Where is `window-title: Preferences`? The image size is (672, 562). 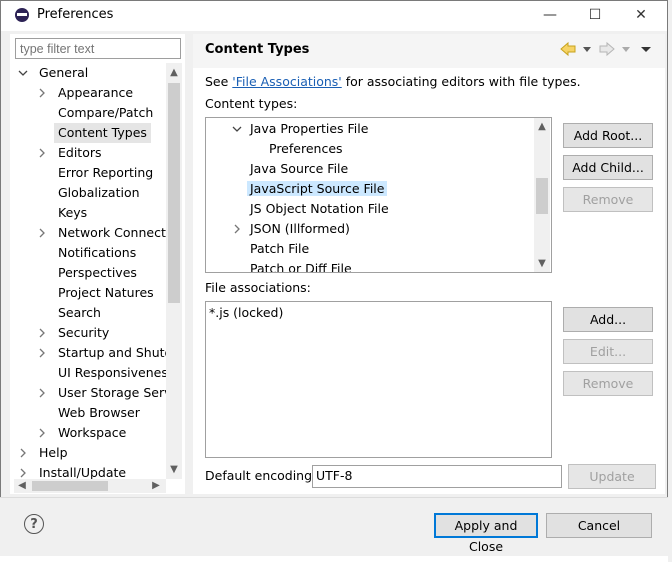
window-title: Preferences is located at coordinates (75, 14).